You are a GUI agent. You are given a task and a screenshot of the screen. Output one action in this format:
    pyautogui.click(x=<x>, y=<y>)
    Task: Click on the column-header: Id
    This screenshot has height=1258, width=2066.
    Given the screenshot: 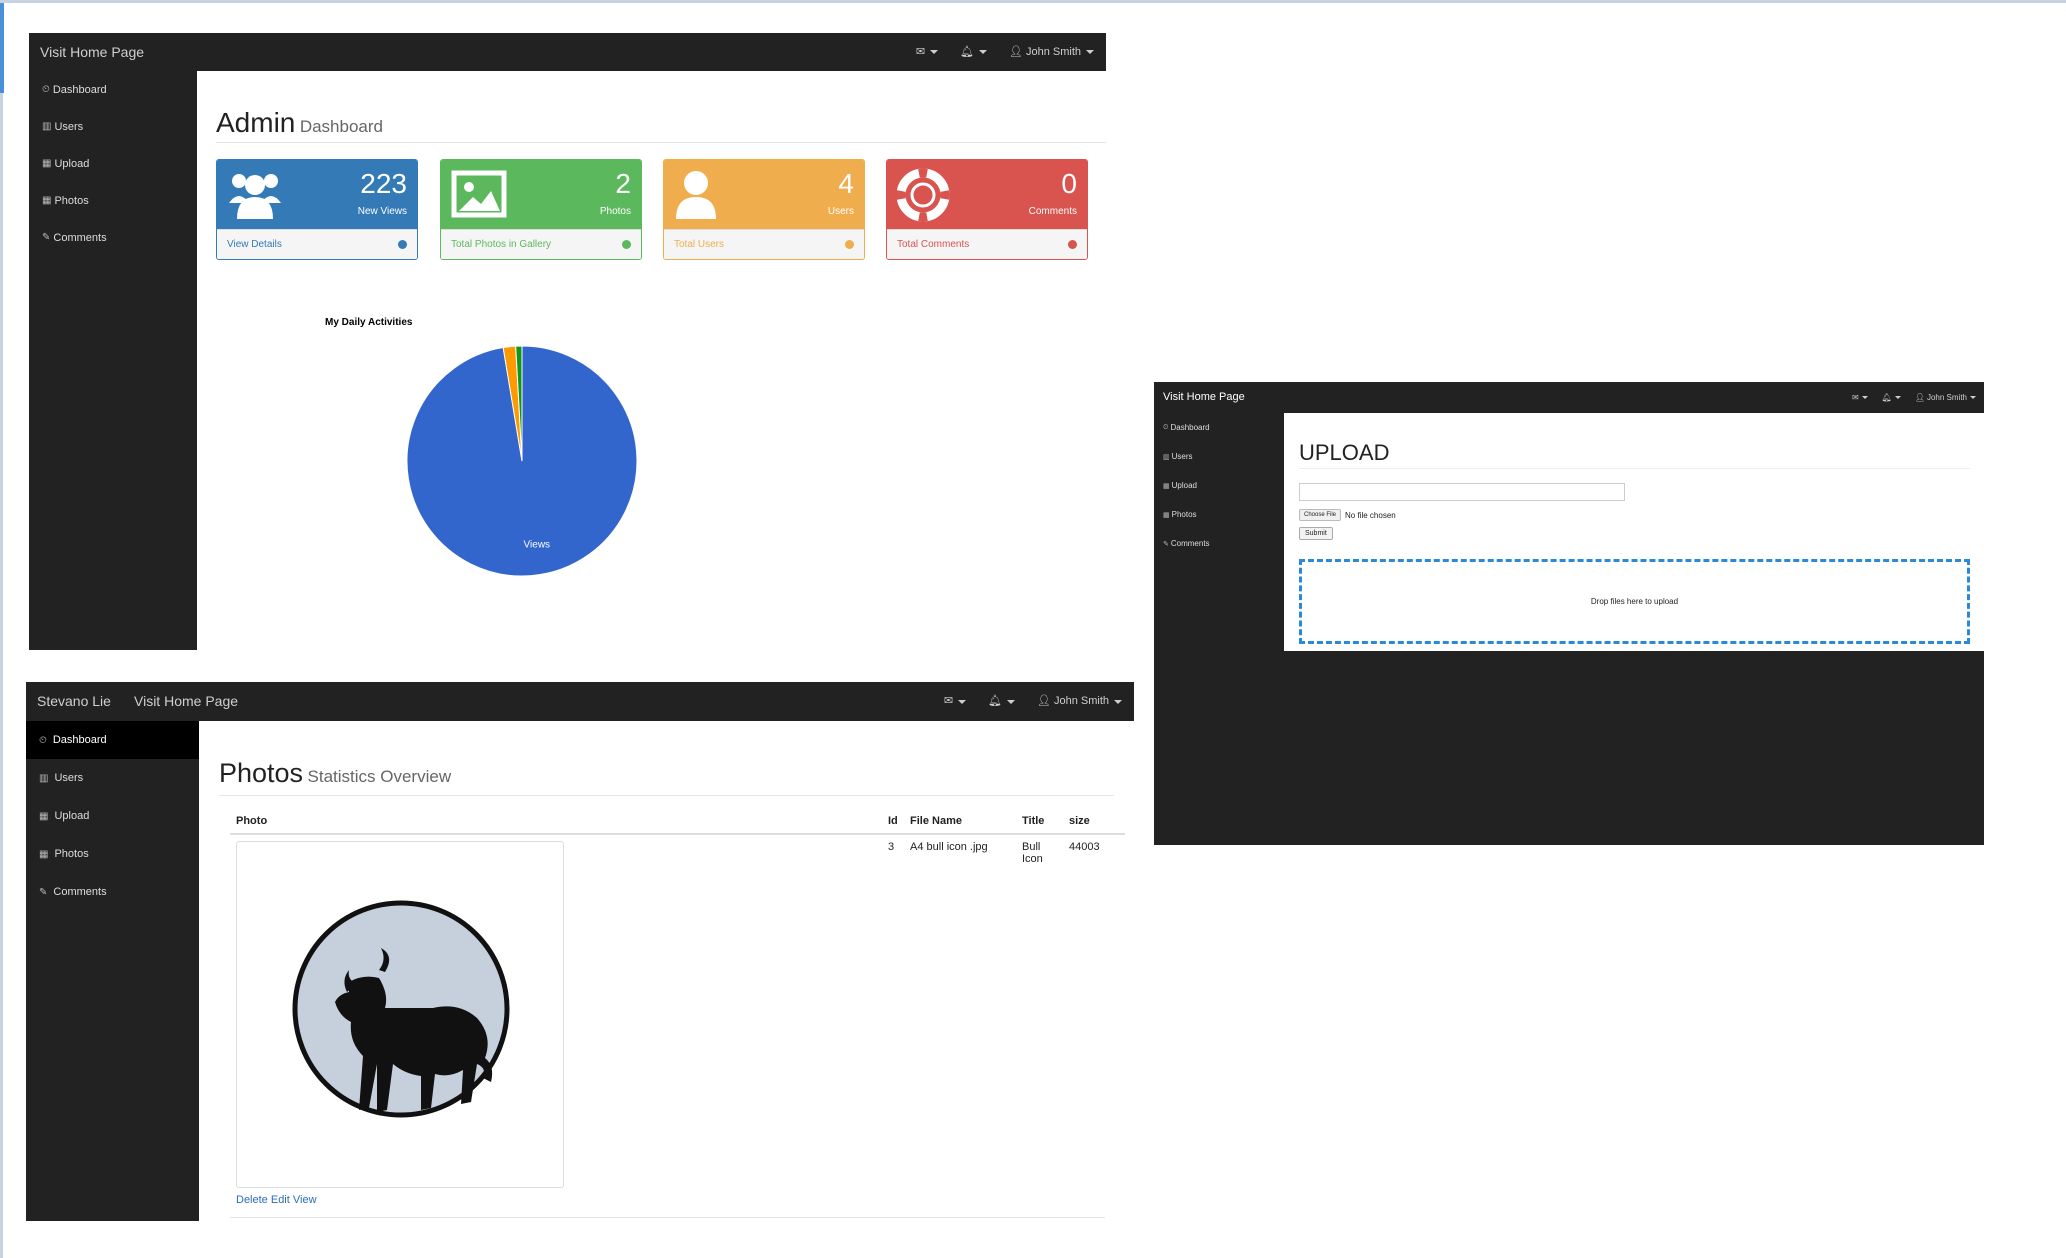 What is the action you would take?
    pyautogui.click(x=893, y=822)
    